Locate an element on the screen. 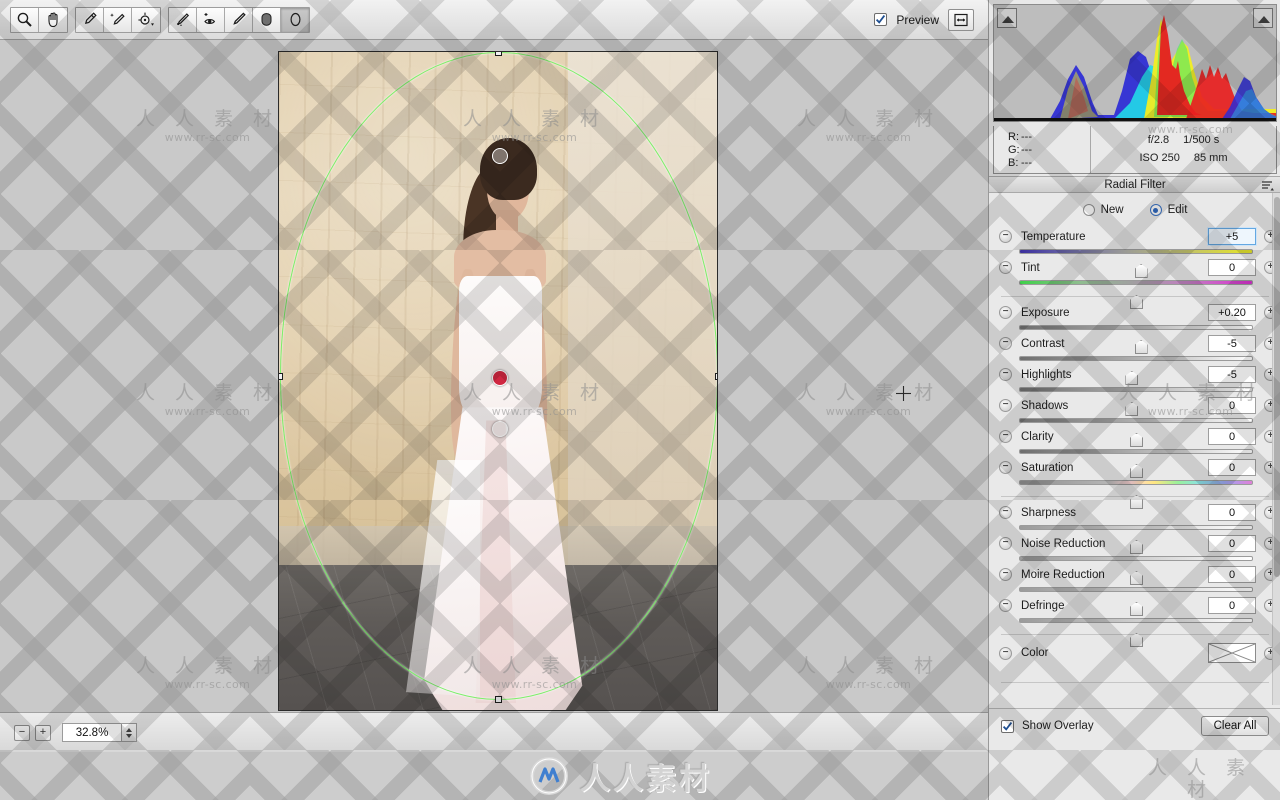 The image size is (1280, 800). rgb-g-key: G: is located at coordinates (1014, 150).